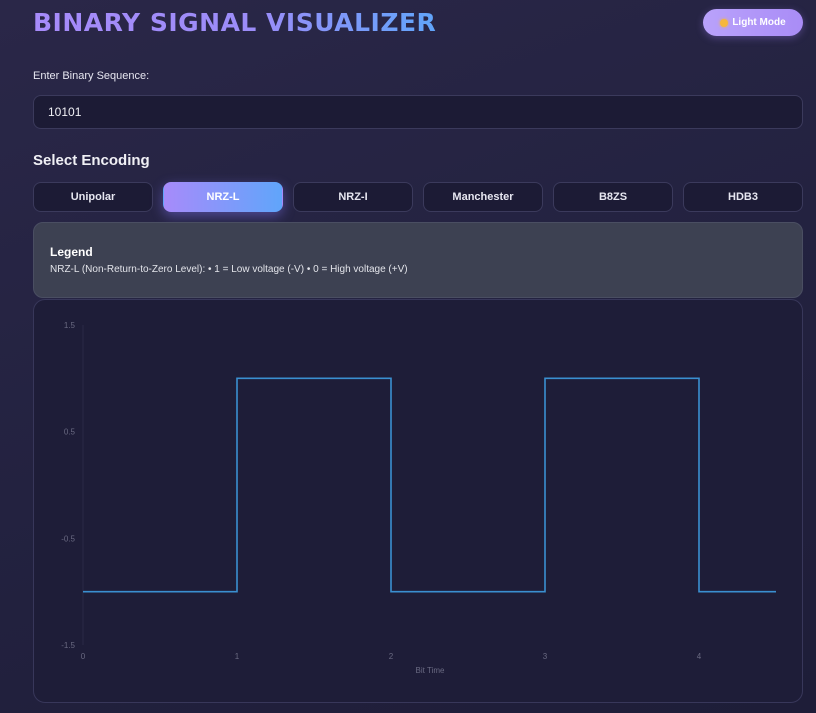 The width and height of the screenshot is (816, 713). Describe the element at coordinates (759, 22) in the screenshot. I see `light-mode-label: Light Mode` at that location.